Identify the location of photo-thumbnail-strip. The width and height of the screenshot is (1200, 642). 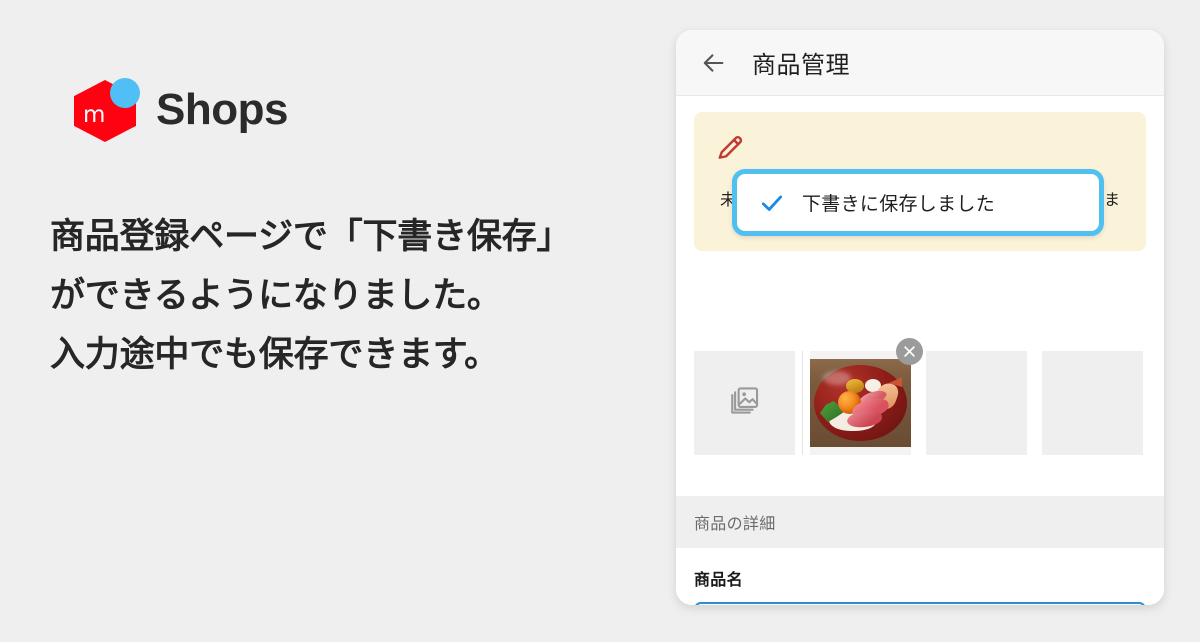
(920, 399).